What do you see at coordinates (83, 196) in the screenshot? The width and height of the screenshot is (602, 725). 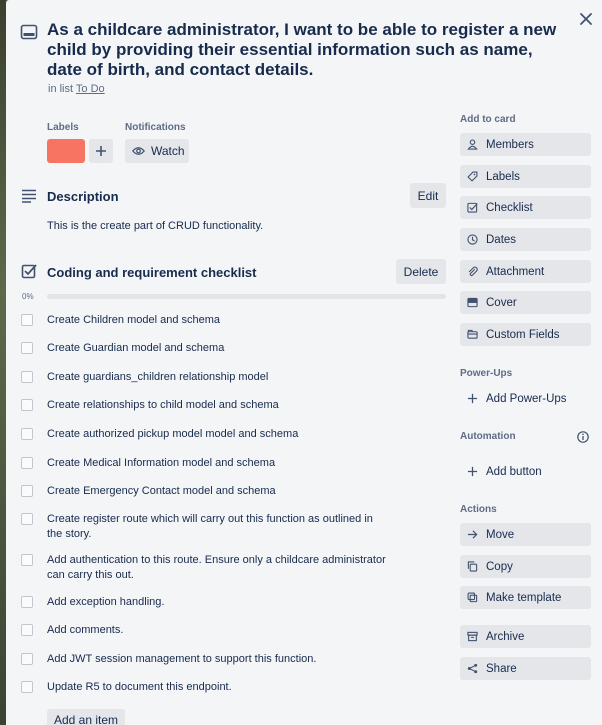 I see `description-heading: Description` at bounding box center [83, 196].